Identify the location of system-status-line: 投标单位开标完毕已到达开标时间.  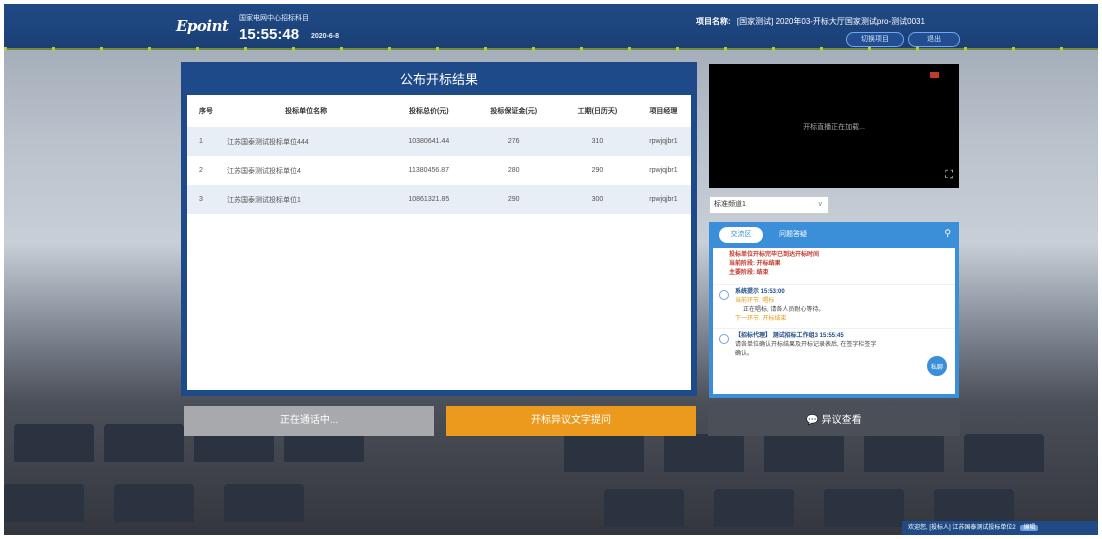
(774, 255).